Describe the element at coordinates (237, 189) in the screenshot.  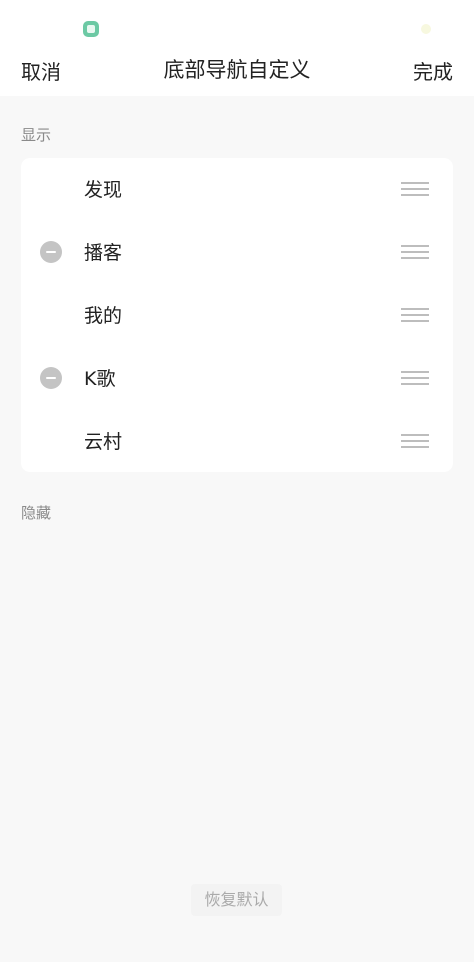
I see `list-item-faxian: 发现` at that location.